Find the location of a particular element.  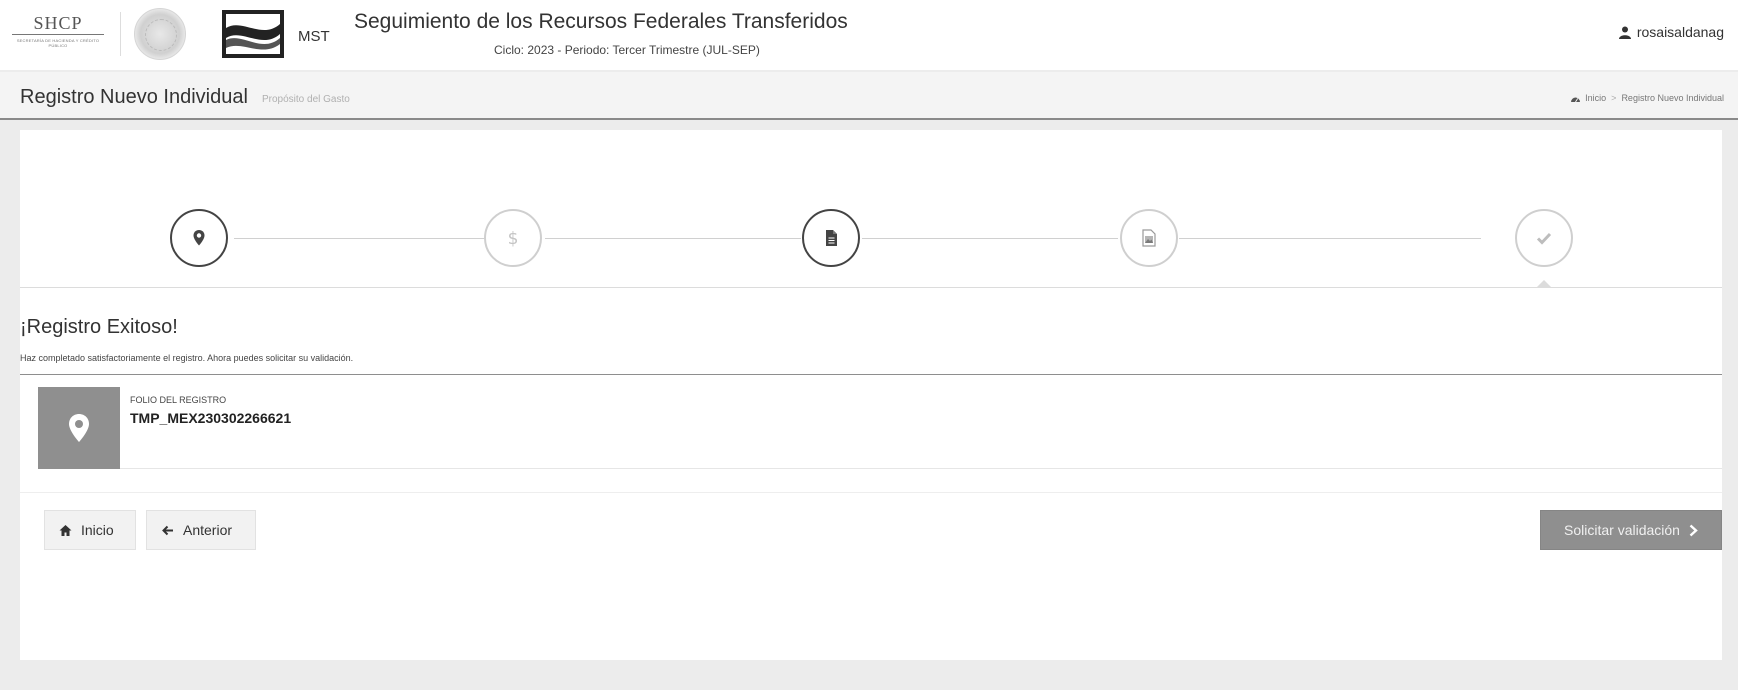

folio-icon-box is located at coordinates (79, 428).